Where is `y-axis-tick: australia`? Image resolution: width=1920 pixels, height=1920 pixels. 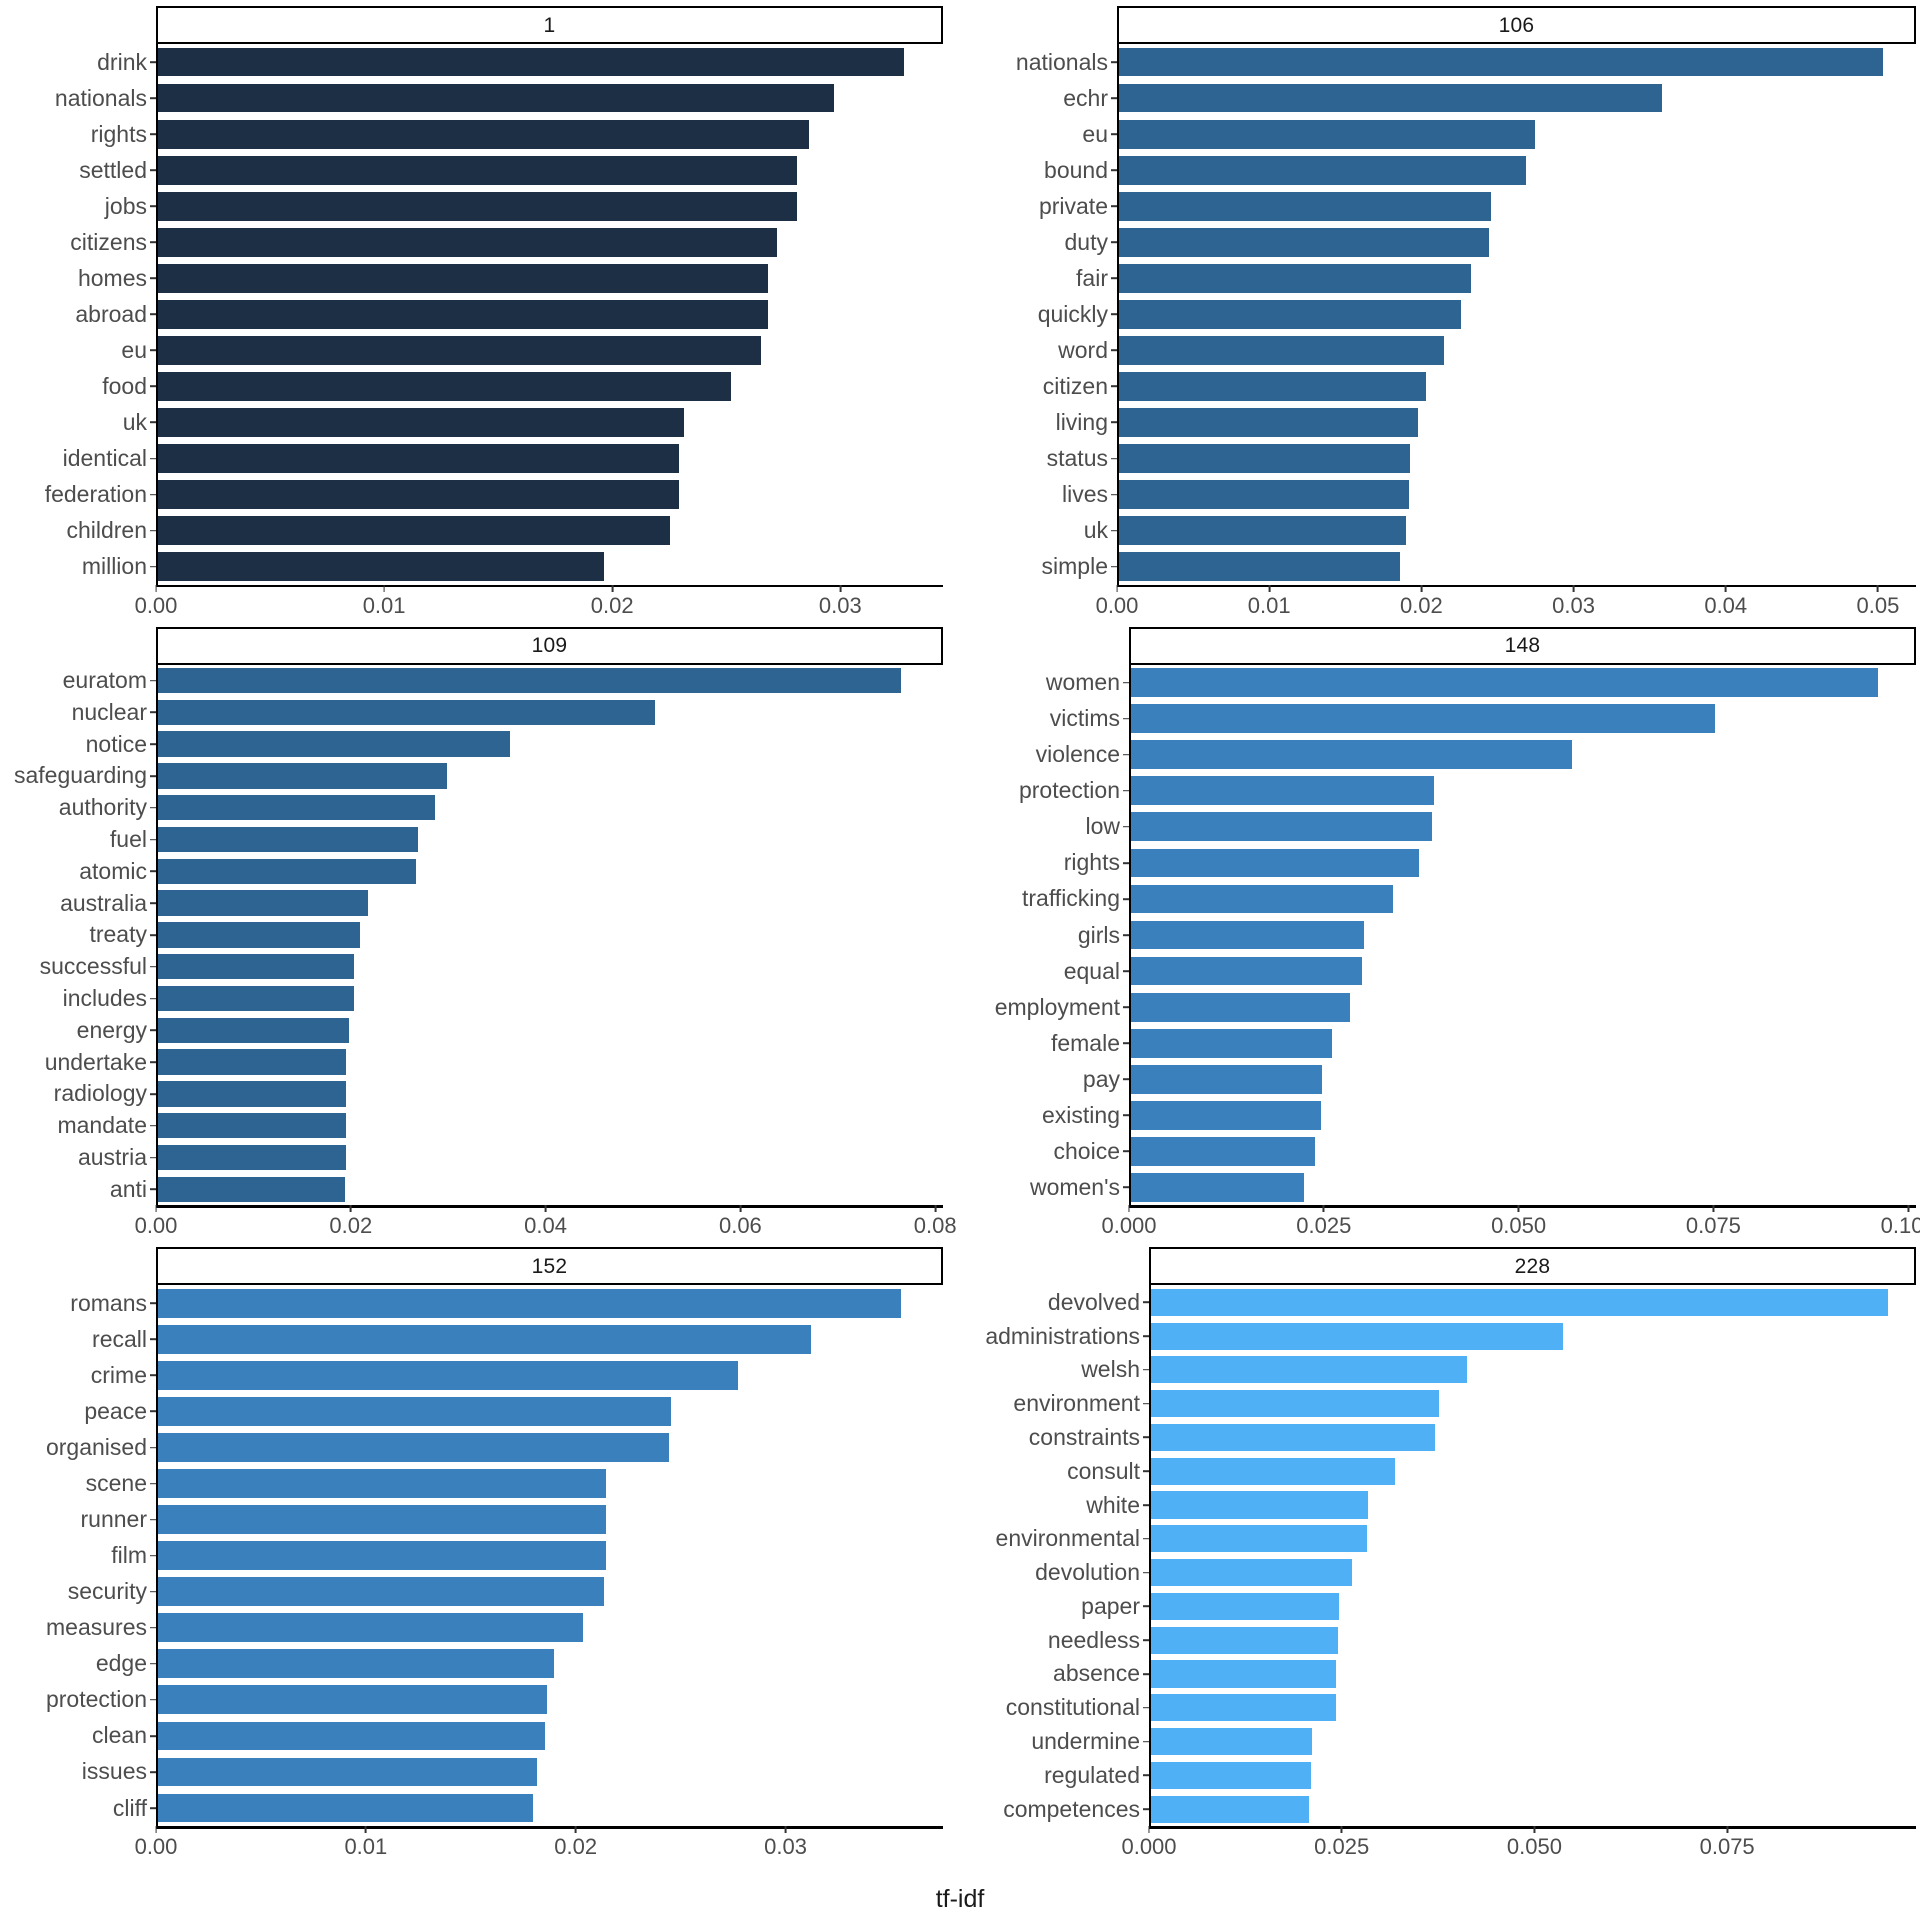 y-axis-tick: australia is located at coordinates (80, 903).